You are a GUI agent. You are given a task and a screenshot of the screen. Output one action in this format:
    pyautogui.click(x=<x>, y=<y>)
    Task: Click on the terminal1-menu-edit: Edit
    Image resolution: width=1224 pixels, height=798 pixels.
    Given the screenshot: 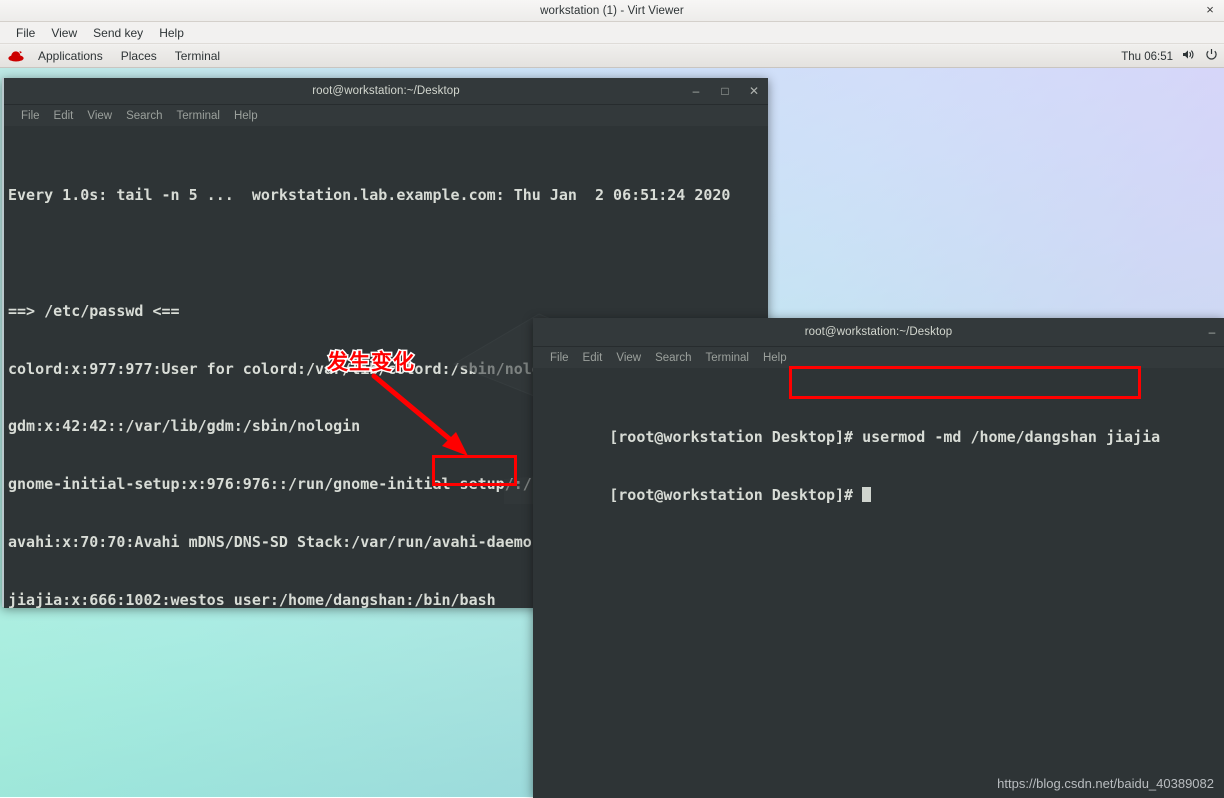 What is the action you would take?
    pyautogui.click(x=64, y=116)
    